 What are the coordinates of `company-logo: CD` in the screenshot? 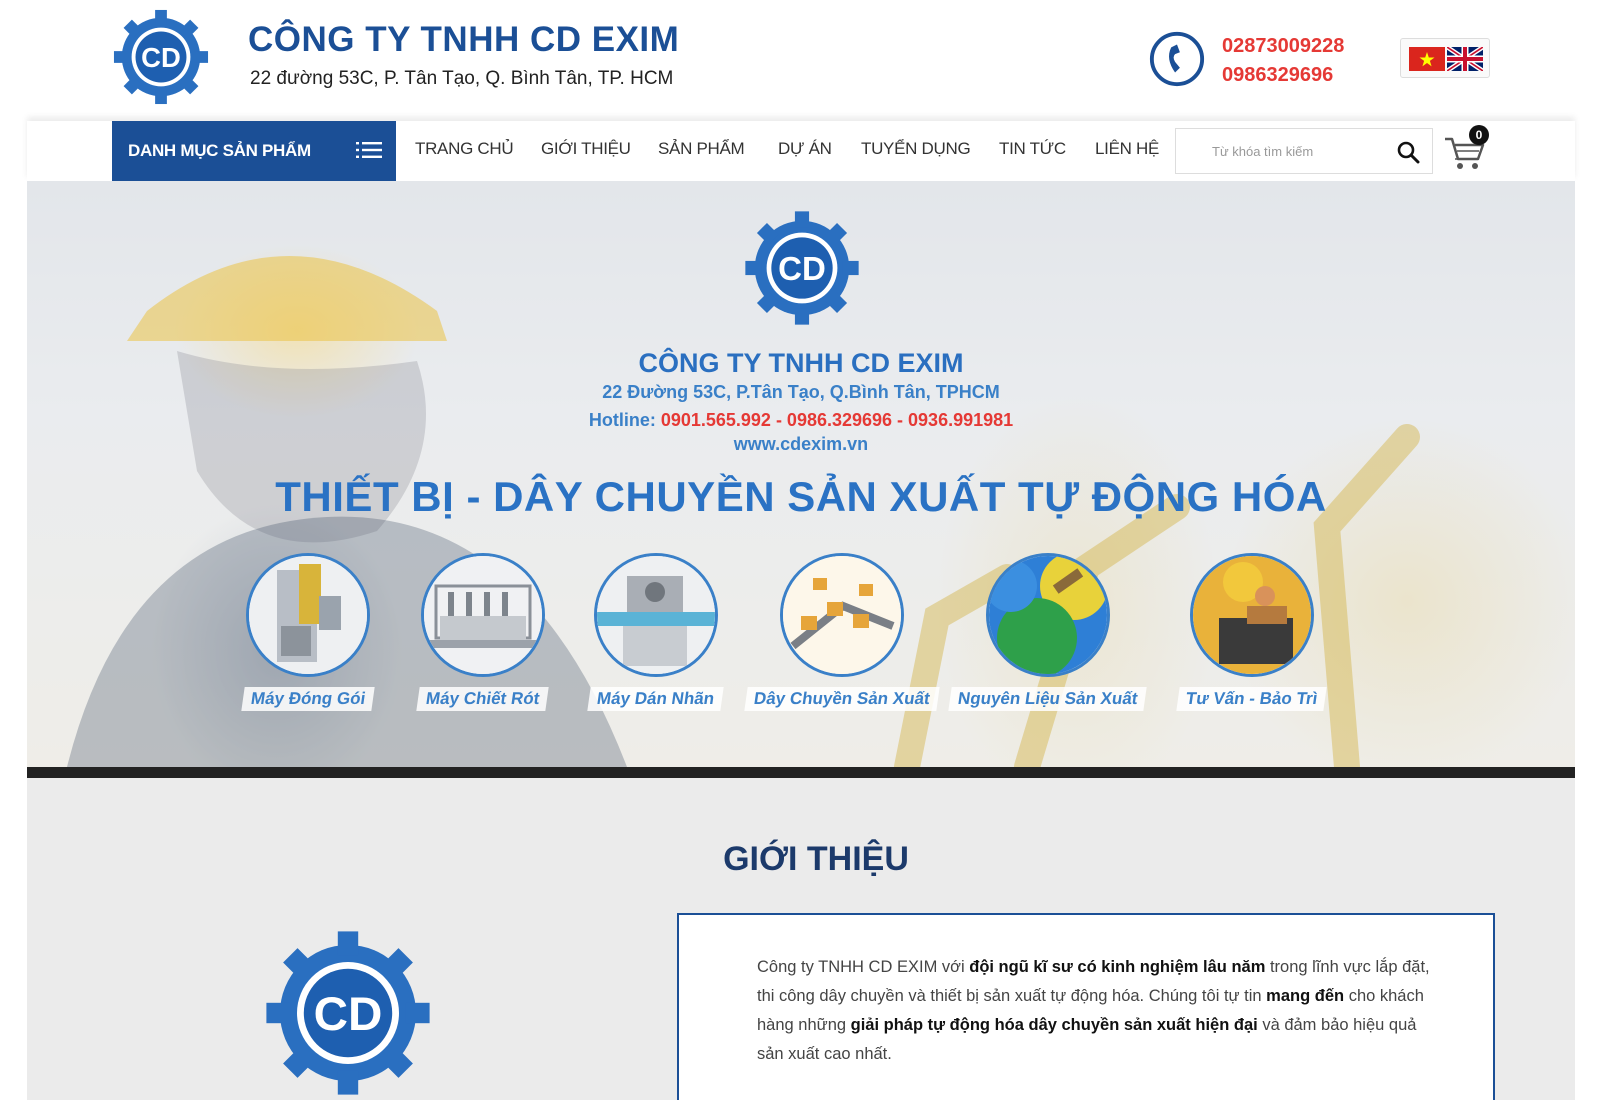 It's located at (161, 57).